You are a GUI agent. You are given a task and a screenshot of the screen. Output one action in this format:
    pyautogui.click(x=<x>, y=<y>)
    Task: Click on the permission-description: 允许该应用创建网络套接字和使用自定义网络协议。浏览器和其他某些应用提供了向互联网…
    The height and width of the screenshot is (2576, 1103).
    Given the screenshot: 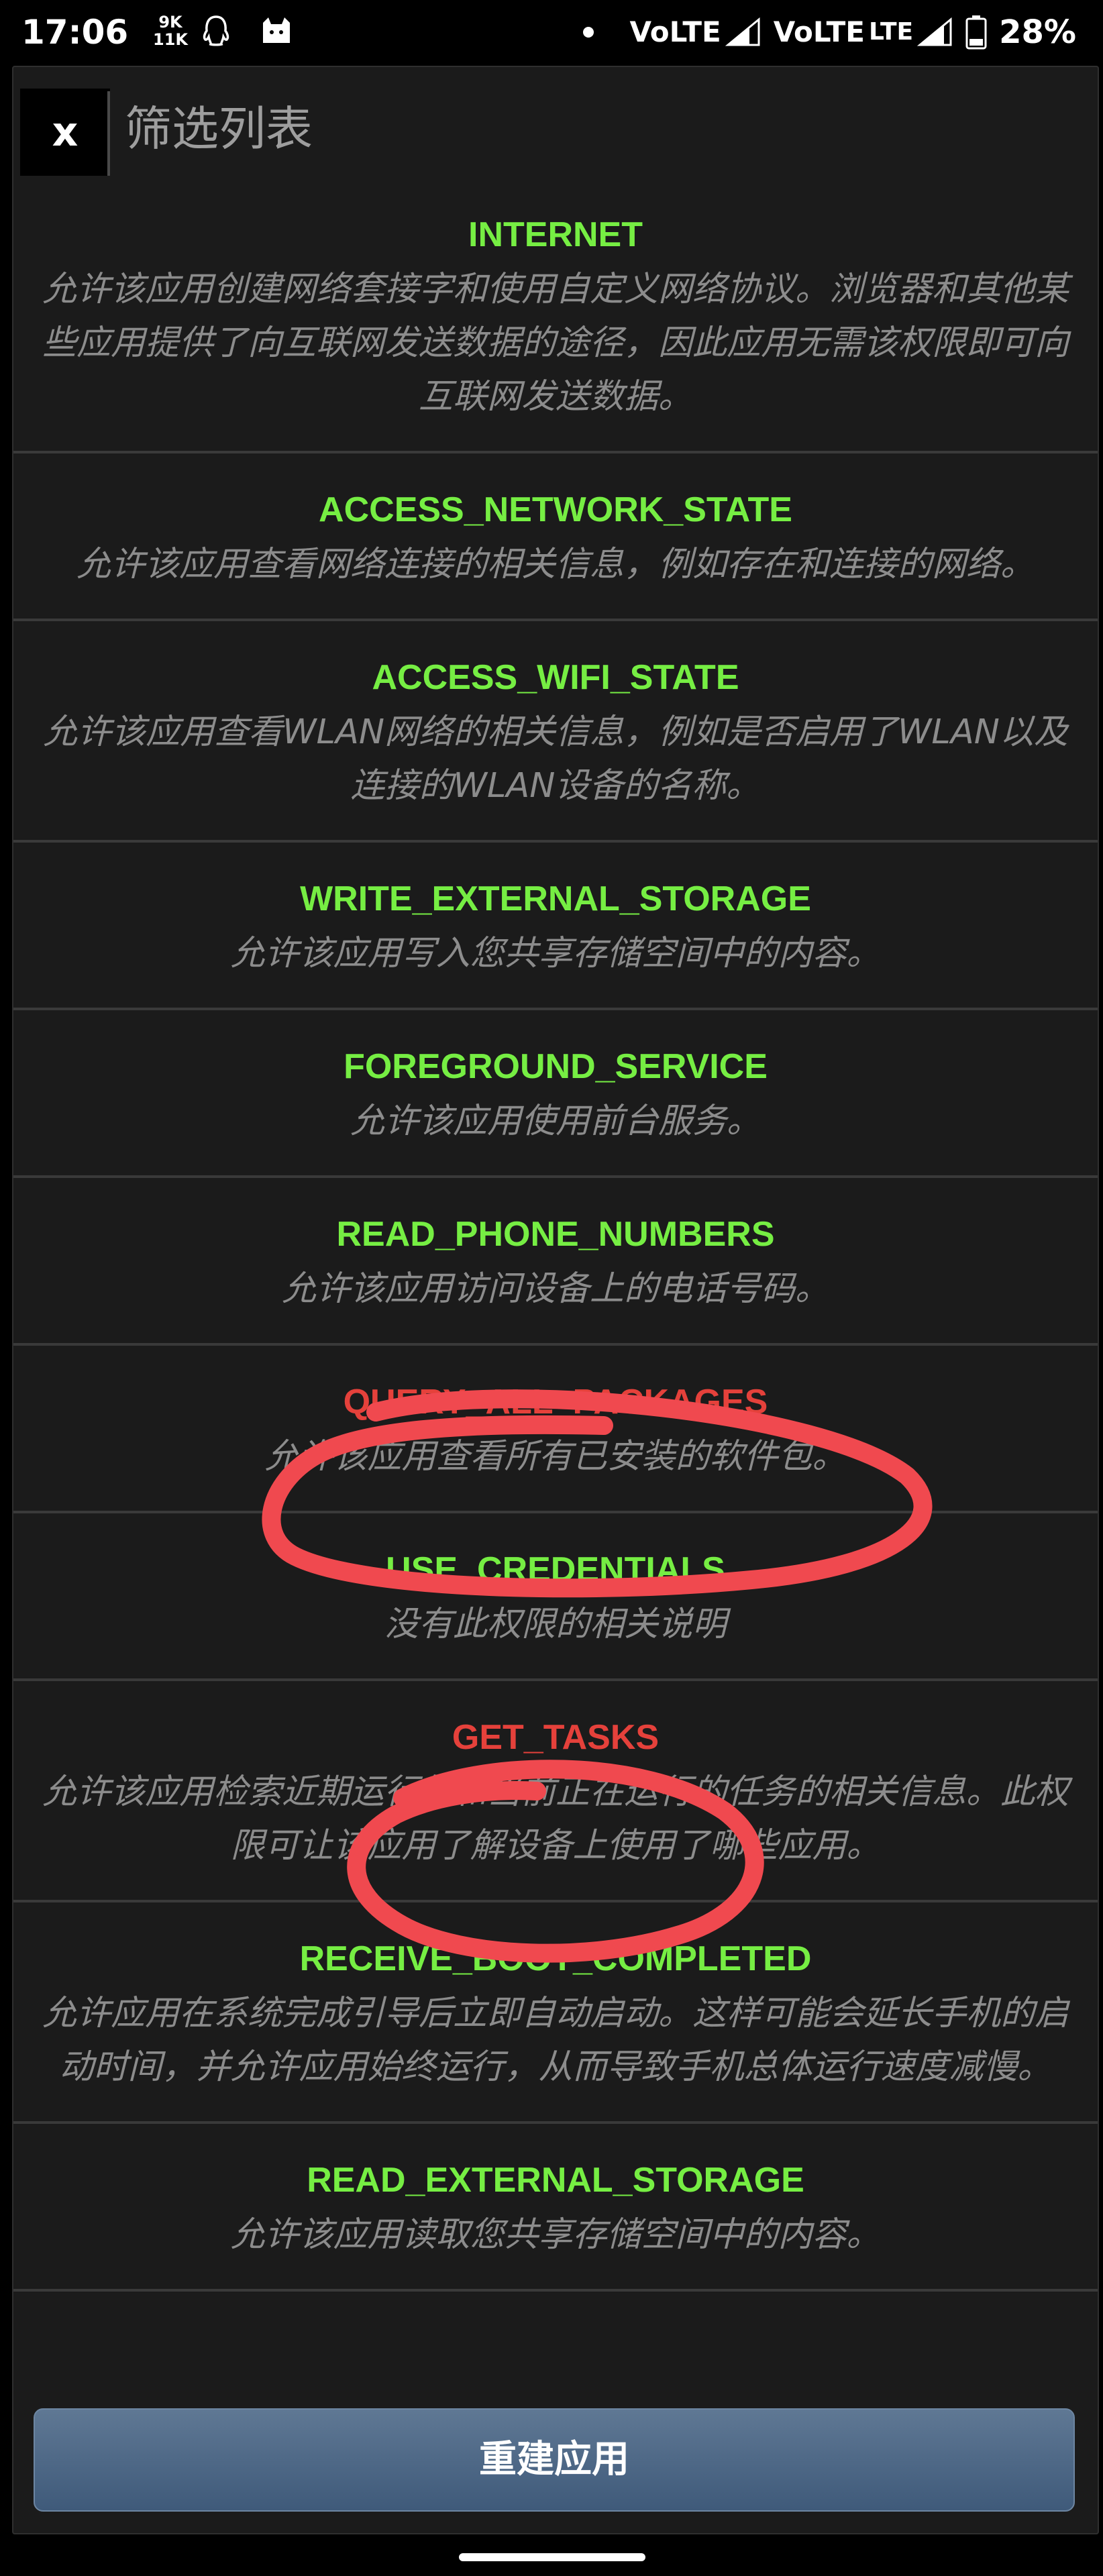 What is the action you would take?
    pyautogui.click(x=555, y=343)
    